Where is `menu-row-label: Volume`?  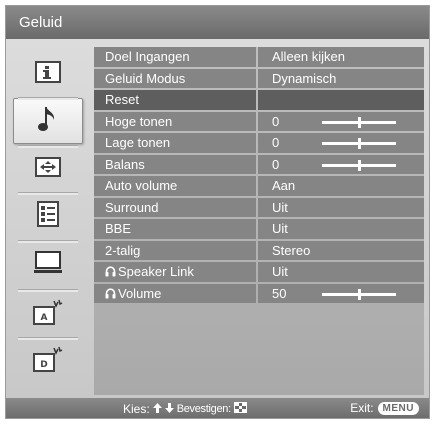
menu-row-label: Volume is located at coordinates (175, 294).